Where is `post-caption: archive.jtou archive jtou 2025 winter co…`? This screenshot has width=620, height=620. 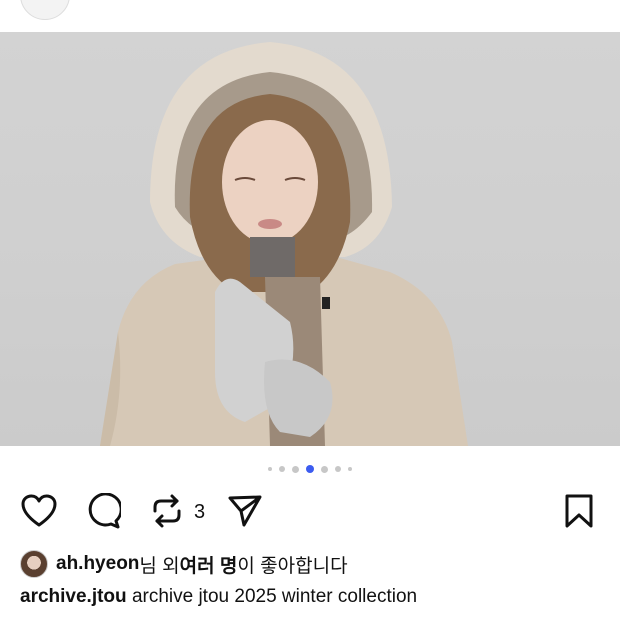 post-caption: archive.jtou archive jtou 2025 winter co… is located at coordinates (218, 597).